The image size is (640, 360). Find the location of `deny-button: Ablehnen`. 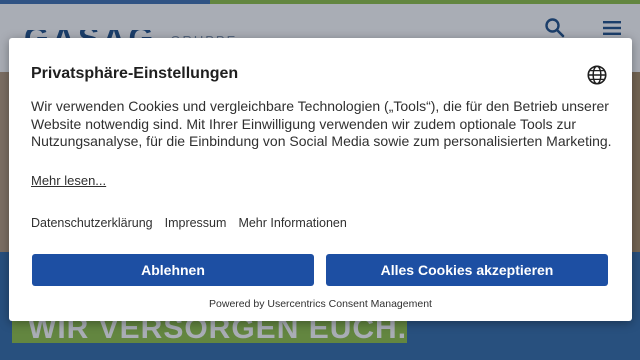

deny-button: Ablehnen is located at coordinates (173, 270).